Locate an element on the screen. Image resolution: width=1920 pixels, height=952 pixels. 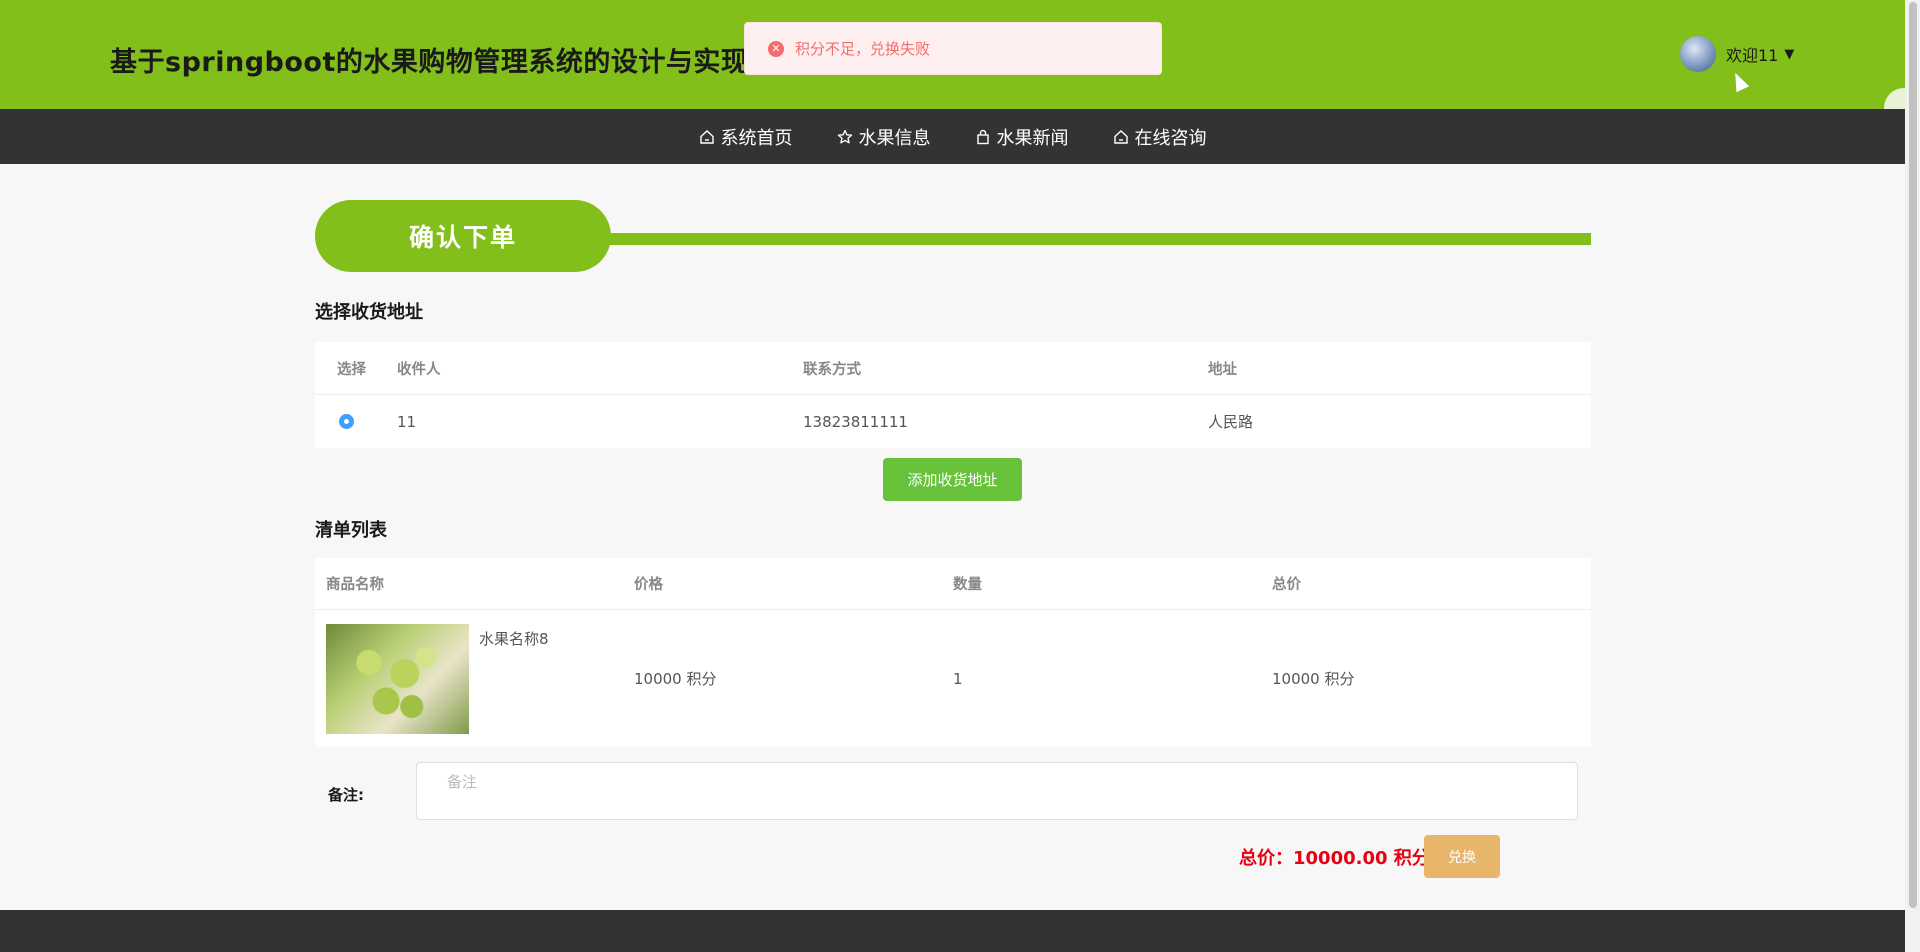
bag-icon is located at coordinates (983, 137).